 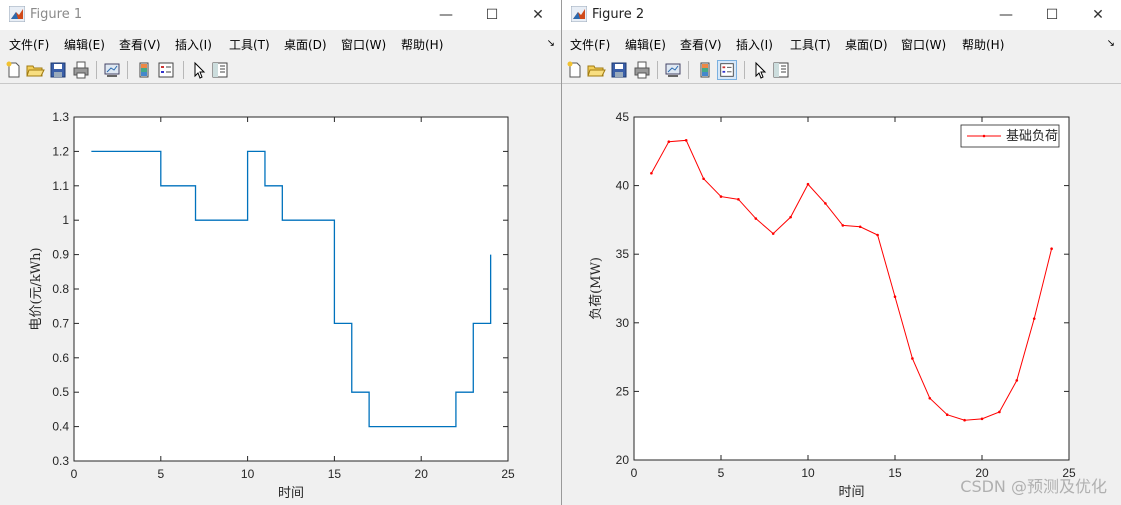 I want to click on x-tick-label: 0, so click(x=634, y=473).